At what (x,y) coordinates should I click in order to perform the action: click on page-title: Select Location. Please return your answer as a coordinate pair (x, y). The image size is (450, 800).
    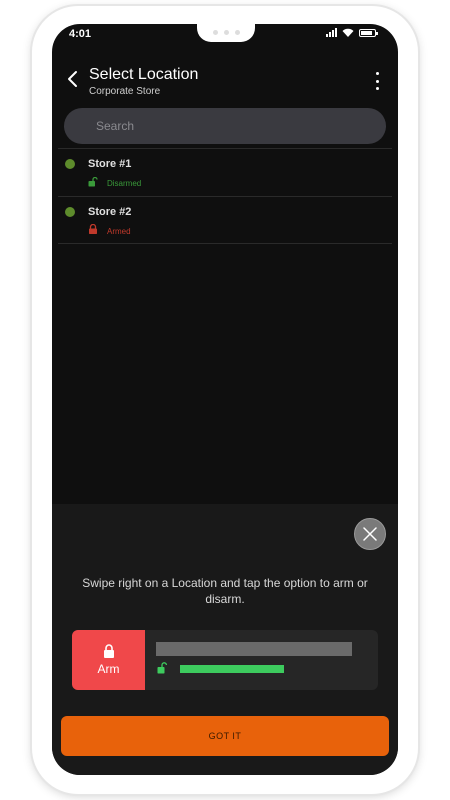
    Looking at the image, I should click on (144, 74).